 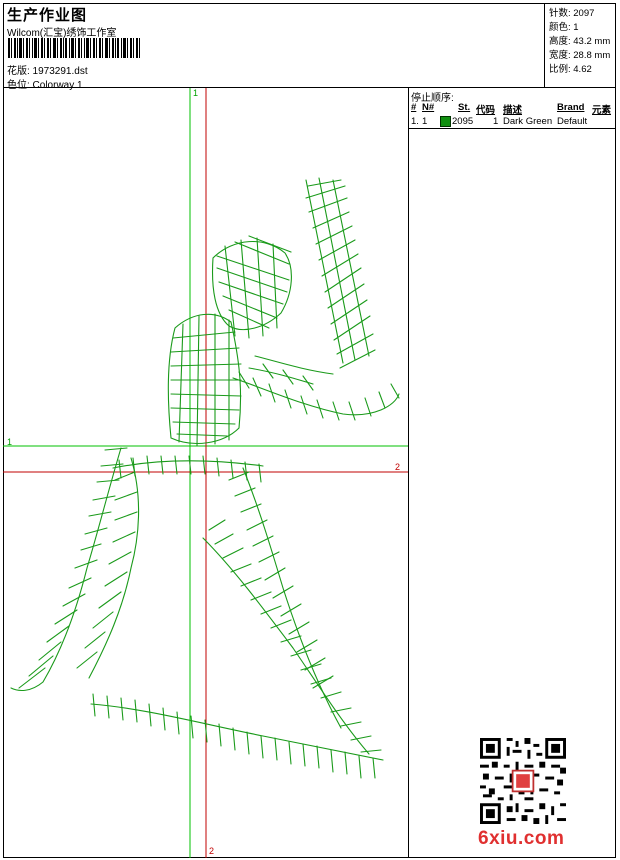 What do you see at coordinates (572, 121) in the screenshot?
I see `row-brand: Default` at bounding box center [572, 121].